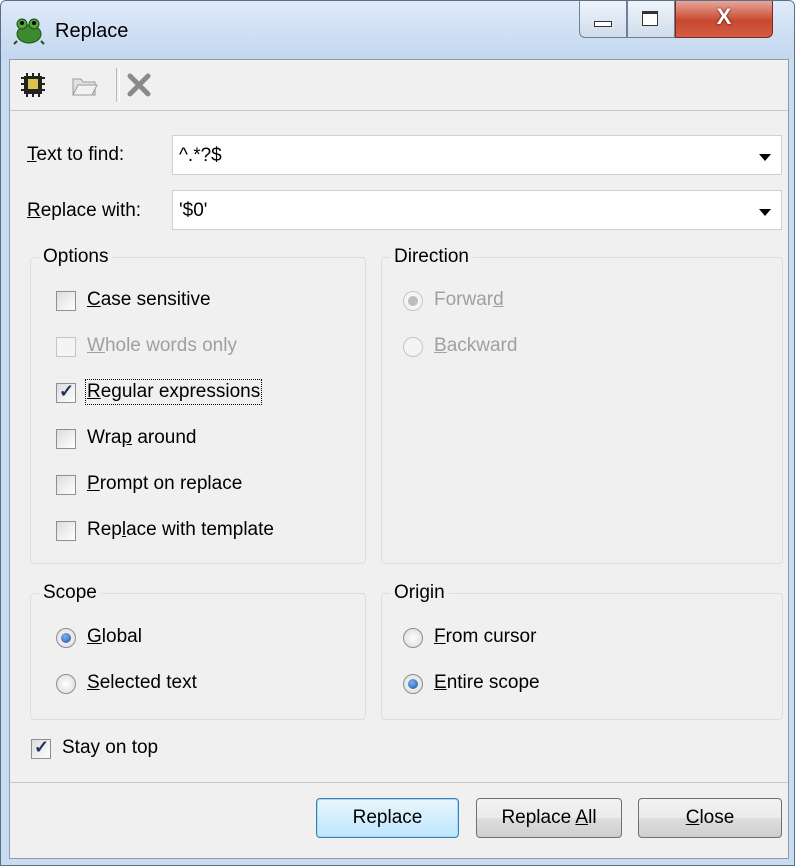 The height and width of the screenshot is (866, 795). Describe the element at coordinates (164, 437) in the screenshot. I see `label-text: around` at that location.